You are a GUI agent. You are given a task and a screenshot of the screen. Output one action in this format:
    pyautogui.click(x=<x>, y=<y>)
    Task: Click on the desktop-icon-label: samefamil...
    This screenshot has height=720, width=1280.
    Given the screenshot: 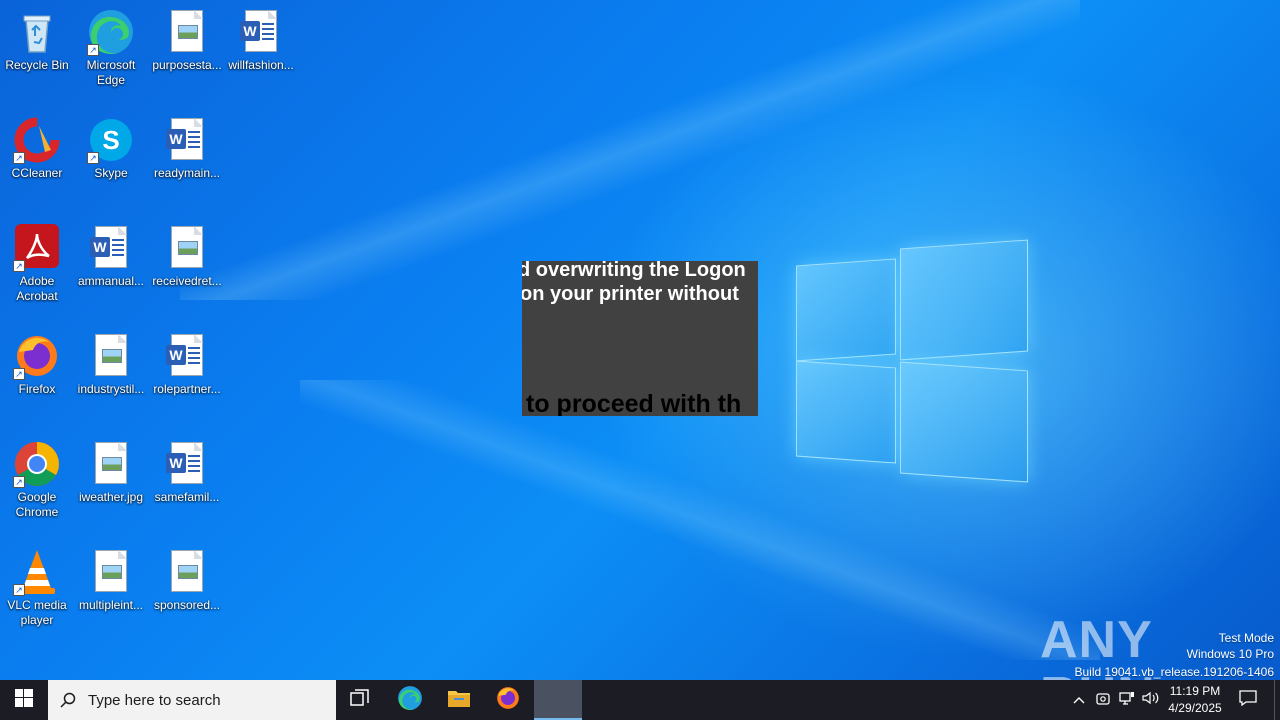 What is the action you would take?
    pyautogui.click(x=187, y=497)
    